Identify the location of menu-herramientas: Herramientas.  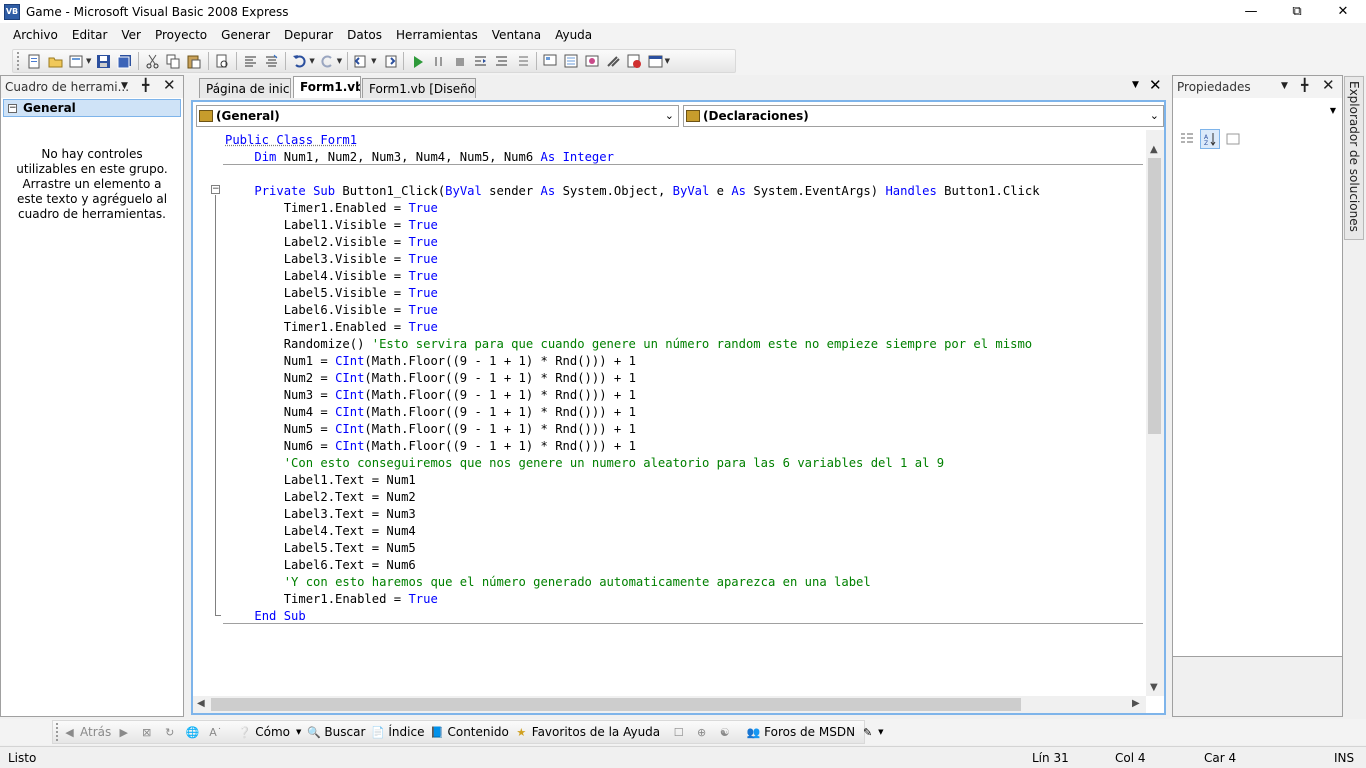
(437, 35).